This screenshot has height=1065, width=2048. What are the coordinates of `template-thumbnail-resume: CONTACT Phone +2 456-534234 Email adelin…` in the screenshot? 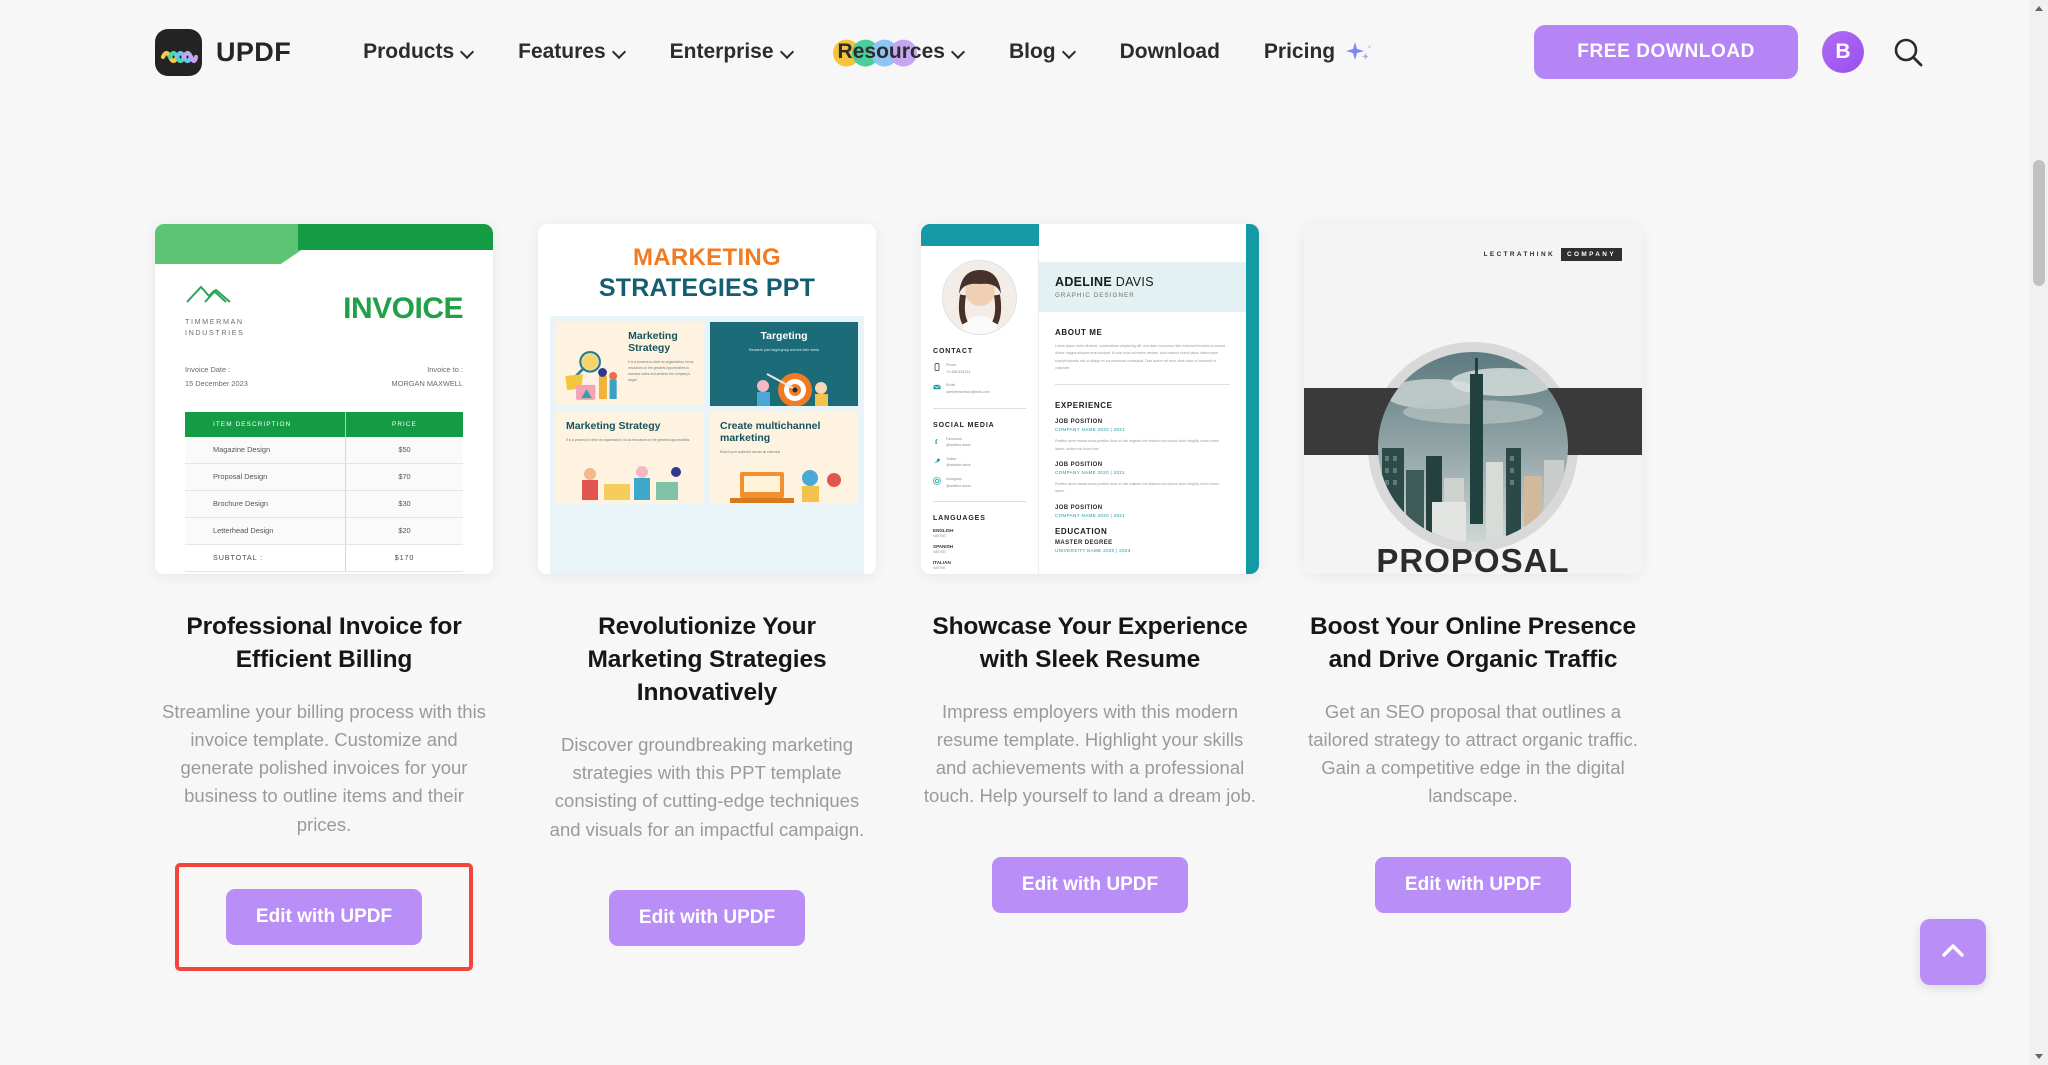 It's located at (1090, 399).